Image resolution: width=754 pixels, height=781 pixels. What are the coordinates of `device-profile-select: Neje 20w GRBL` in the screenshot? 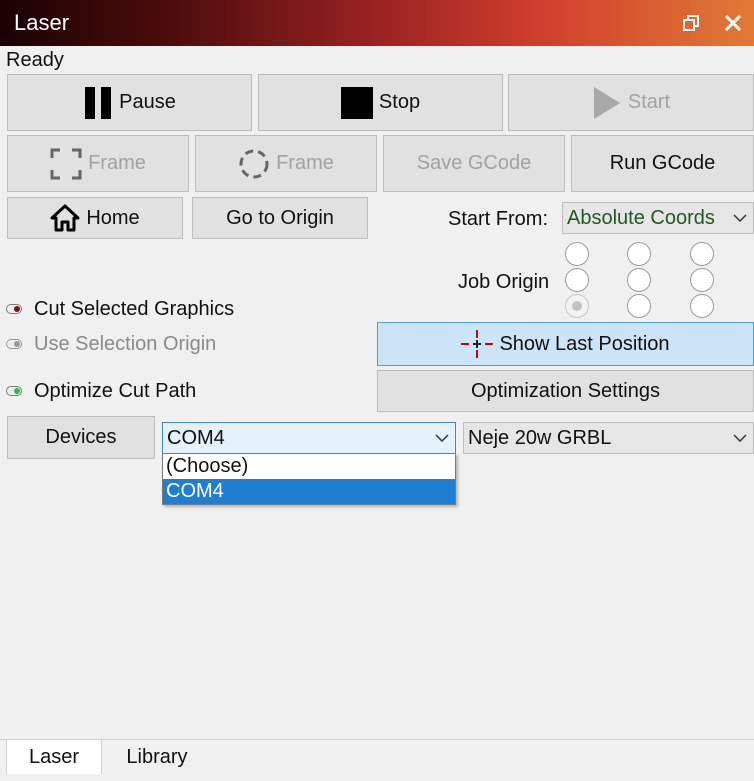 It's located at (608, 438).